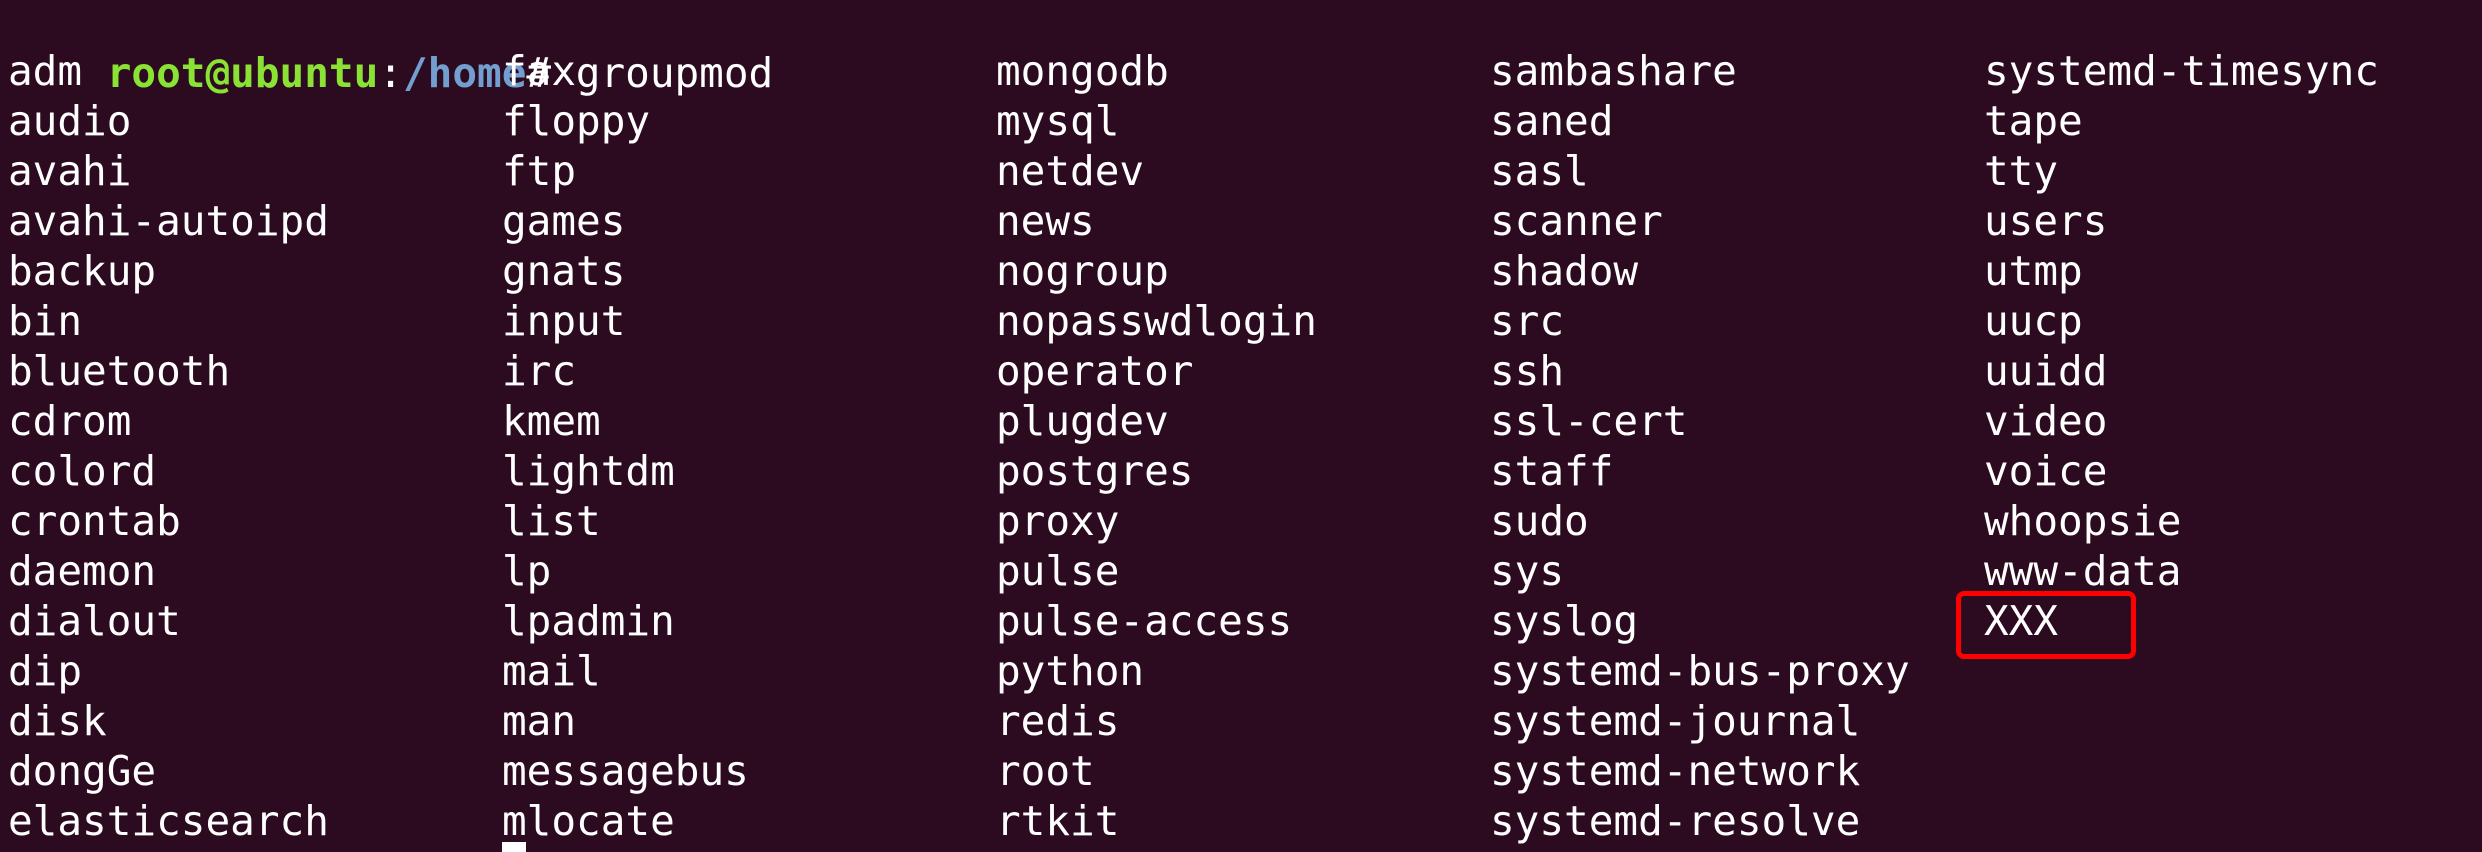 This screenshot has width=2482, height=852. What do you see at coordinates (2046, 221) in the screenshot?
I see `group-name: users` at bounding box center [2046, 221].